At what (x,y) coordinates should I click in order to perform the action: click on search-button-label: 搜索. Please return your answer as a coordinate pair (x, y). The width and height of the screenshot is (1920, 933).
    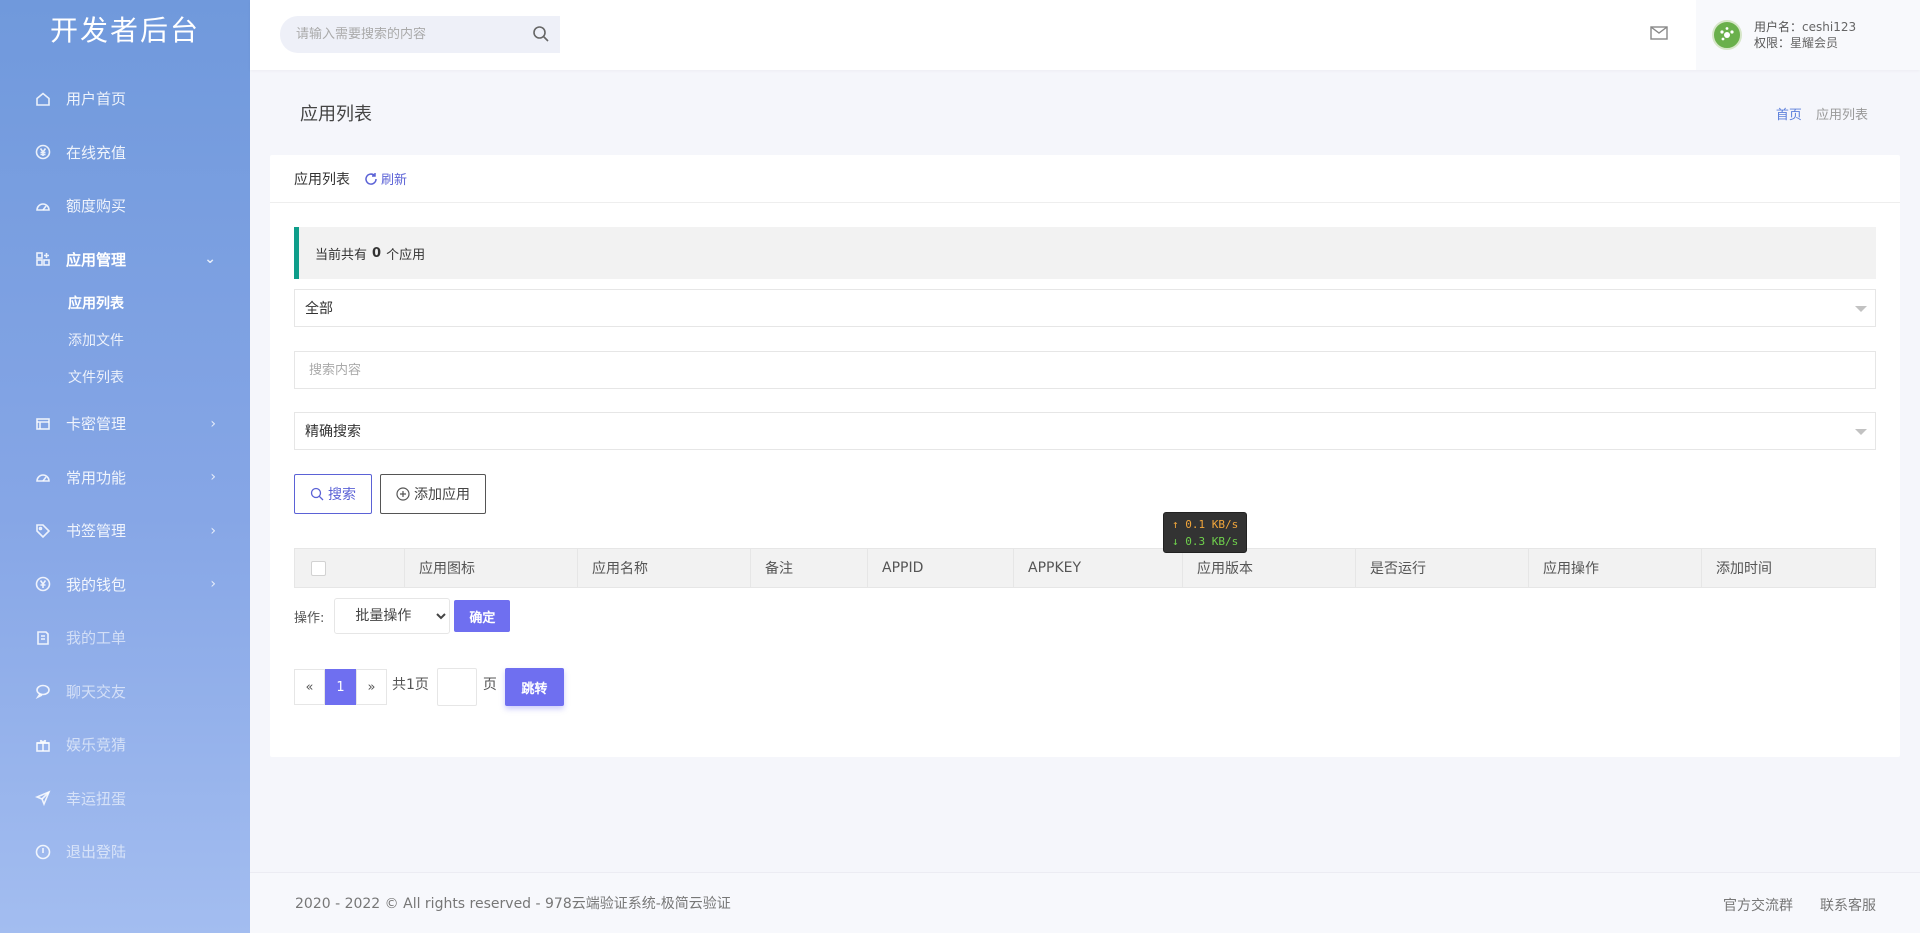
    Looking at the image, I should click on (342, 495).